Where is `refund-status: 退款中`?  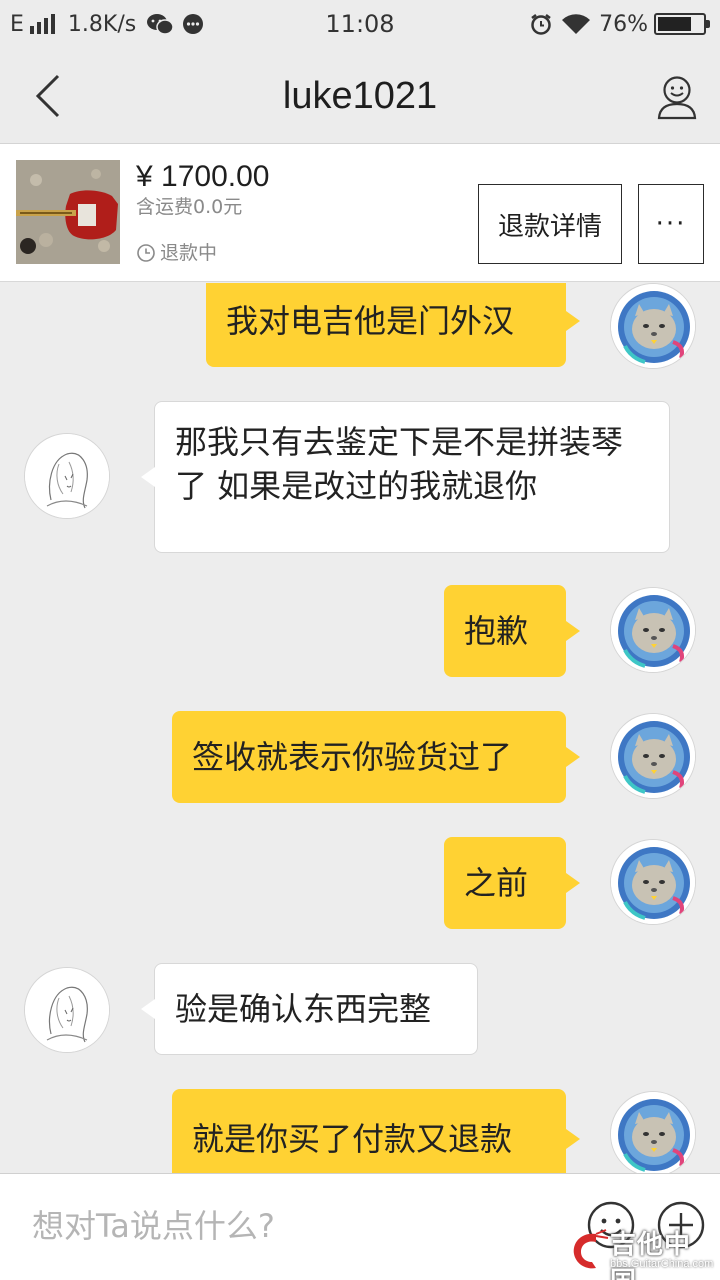 refund-status: 退款中 is located at coordinates (176, 253).